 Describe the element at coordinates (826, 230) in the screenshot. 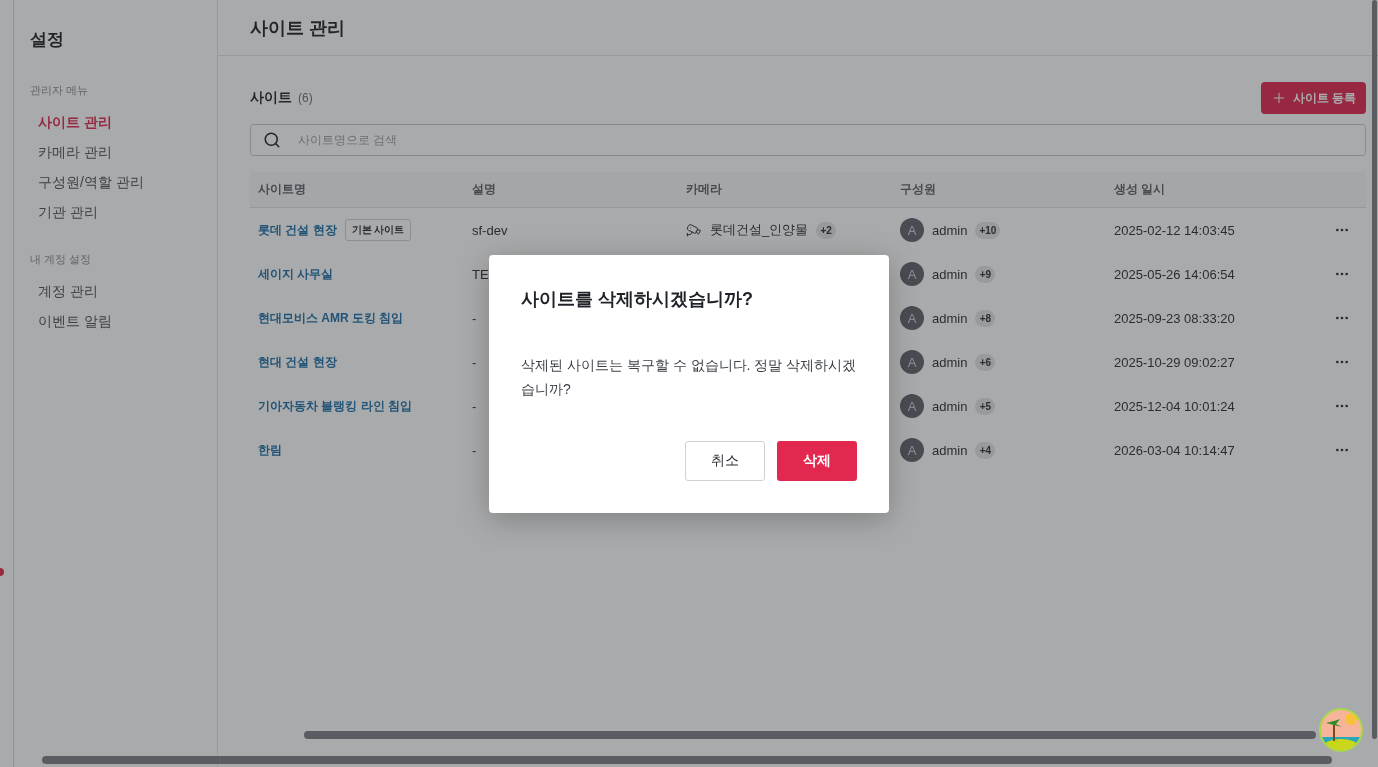

I see `camera-count: +2` at that location.